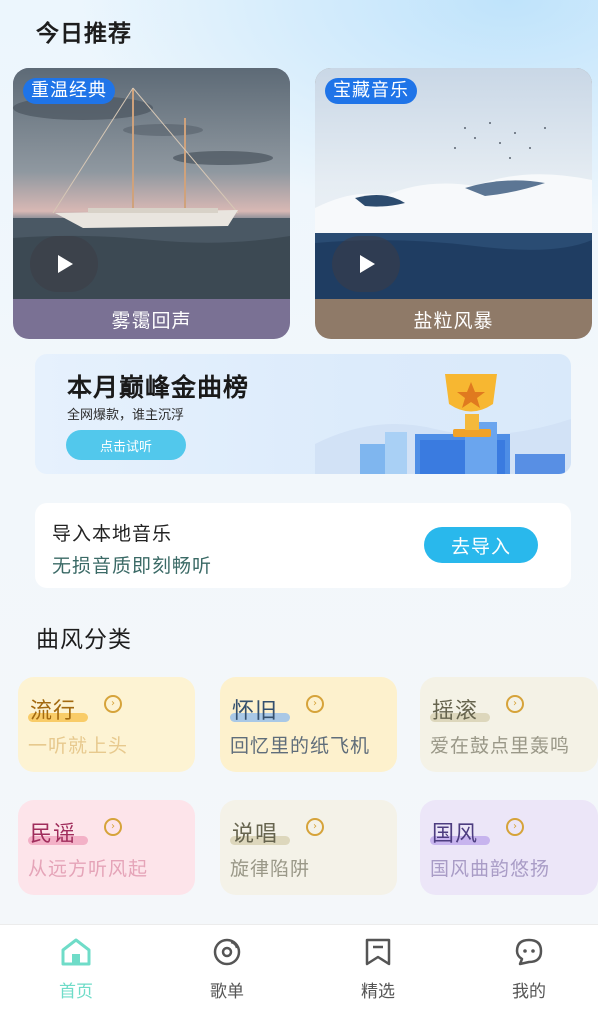  I want to click on tab-featured: 精选, so click(378, 969).